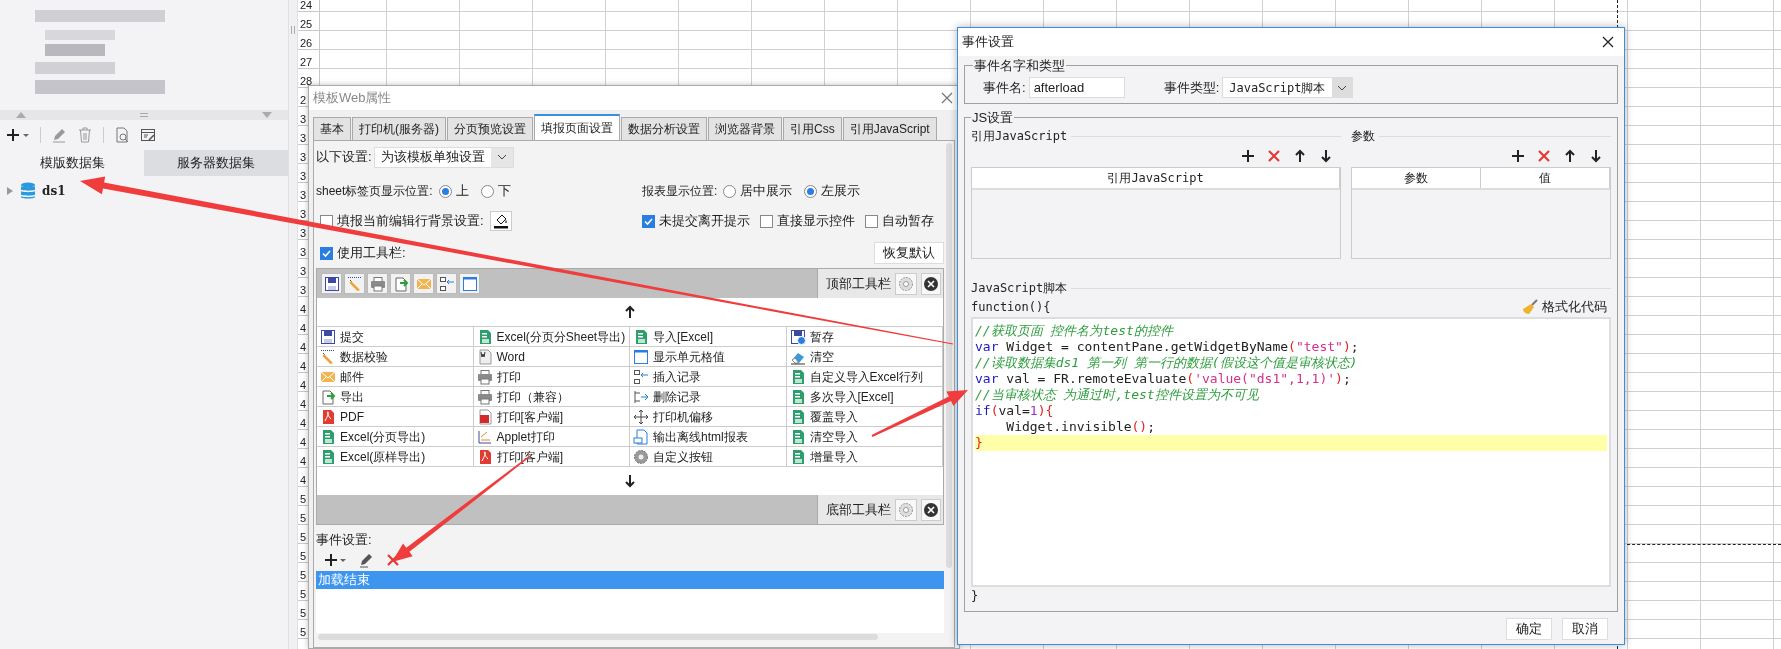 The height and width of the screenshot is (649, 1781). I want to click on toolbar-option: Excel(原样导出), so click(395, 457).